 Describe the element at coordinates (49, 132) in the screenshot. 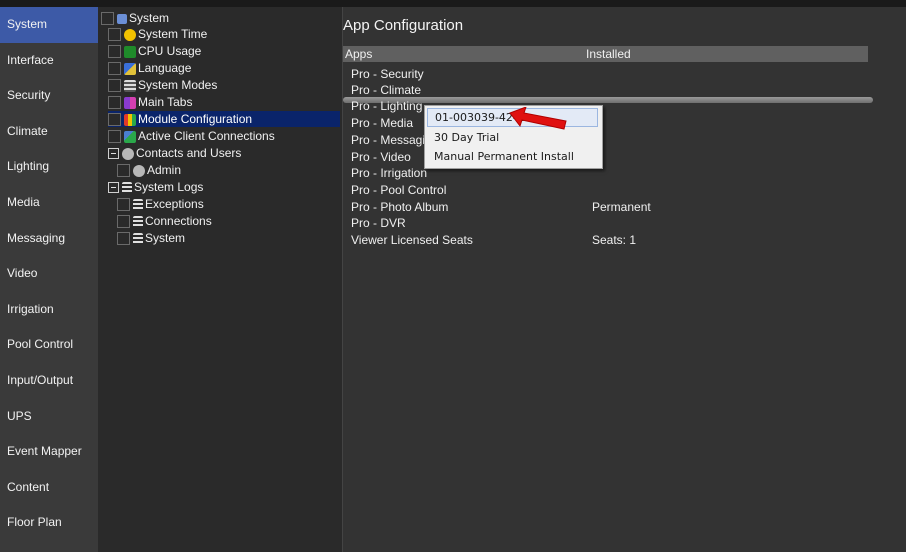

I see `nav-item-climate: Climate` at that location.